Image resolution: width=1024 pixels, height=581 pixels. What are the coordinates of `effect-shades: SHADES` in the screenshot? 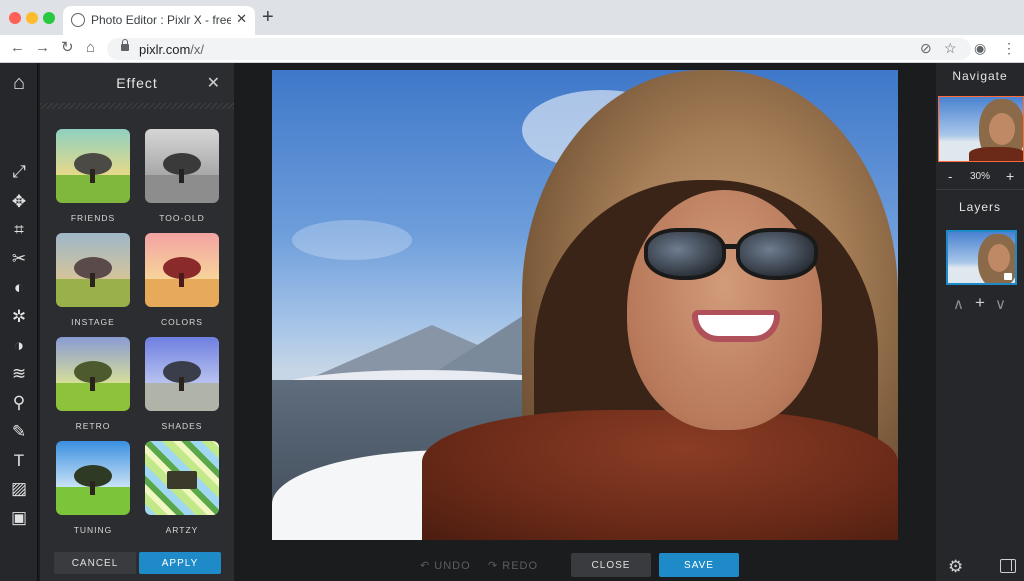 It's located at (182, 384).